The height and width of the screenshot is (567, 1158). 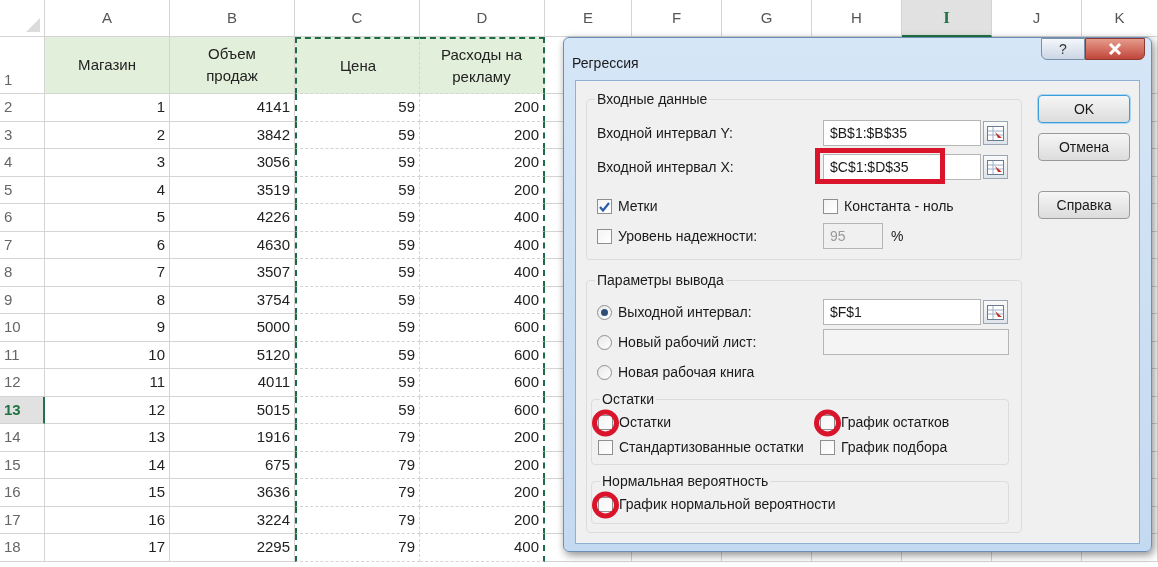 What do you see at coordinates (107, 163) in the screenshot?
I see `table-cell: 3` at bounding box center [107, 163].